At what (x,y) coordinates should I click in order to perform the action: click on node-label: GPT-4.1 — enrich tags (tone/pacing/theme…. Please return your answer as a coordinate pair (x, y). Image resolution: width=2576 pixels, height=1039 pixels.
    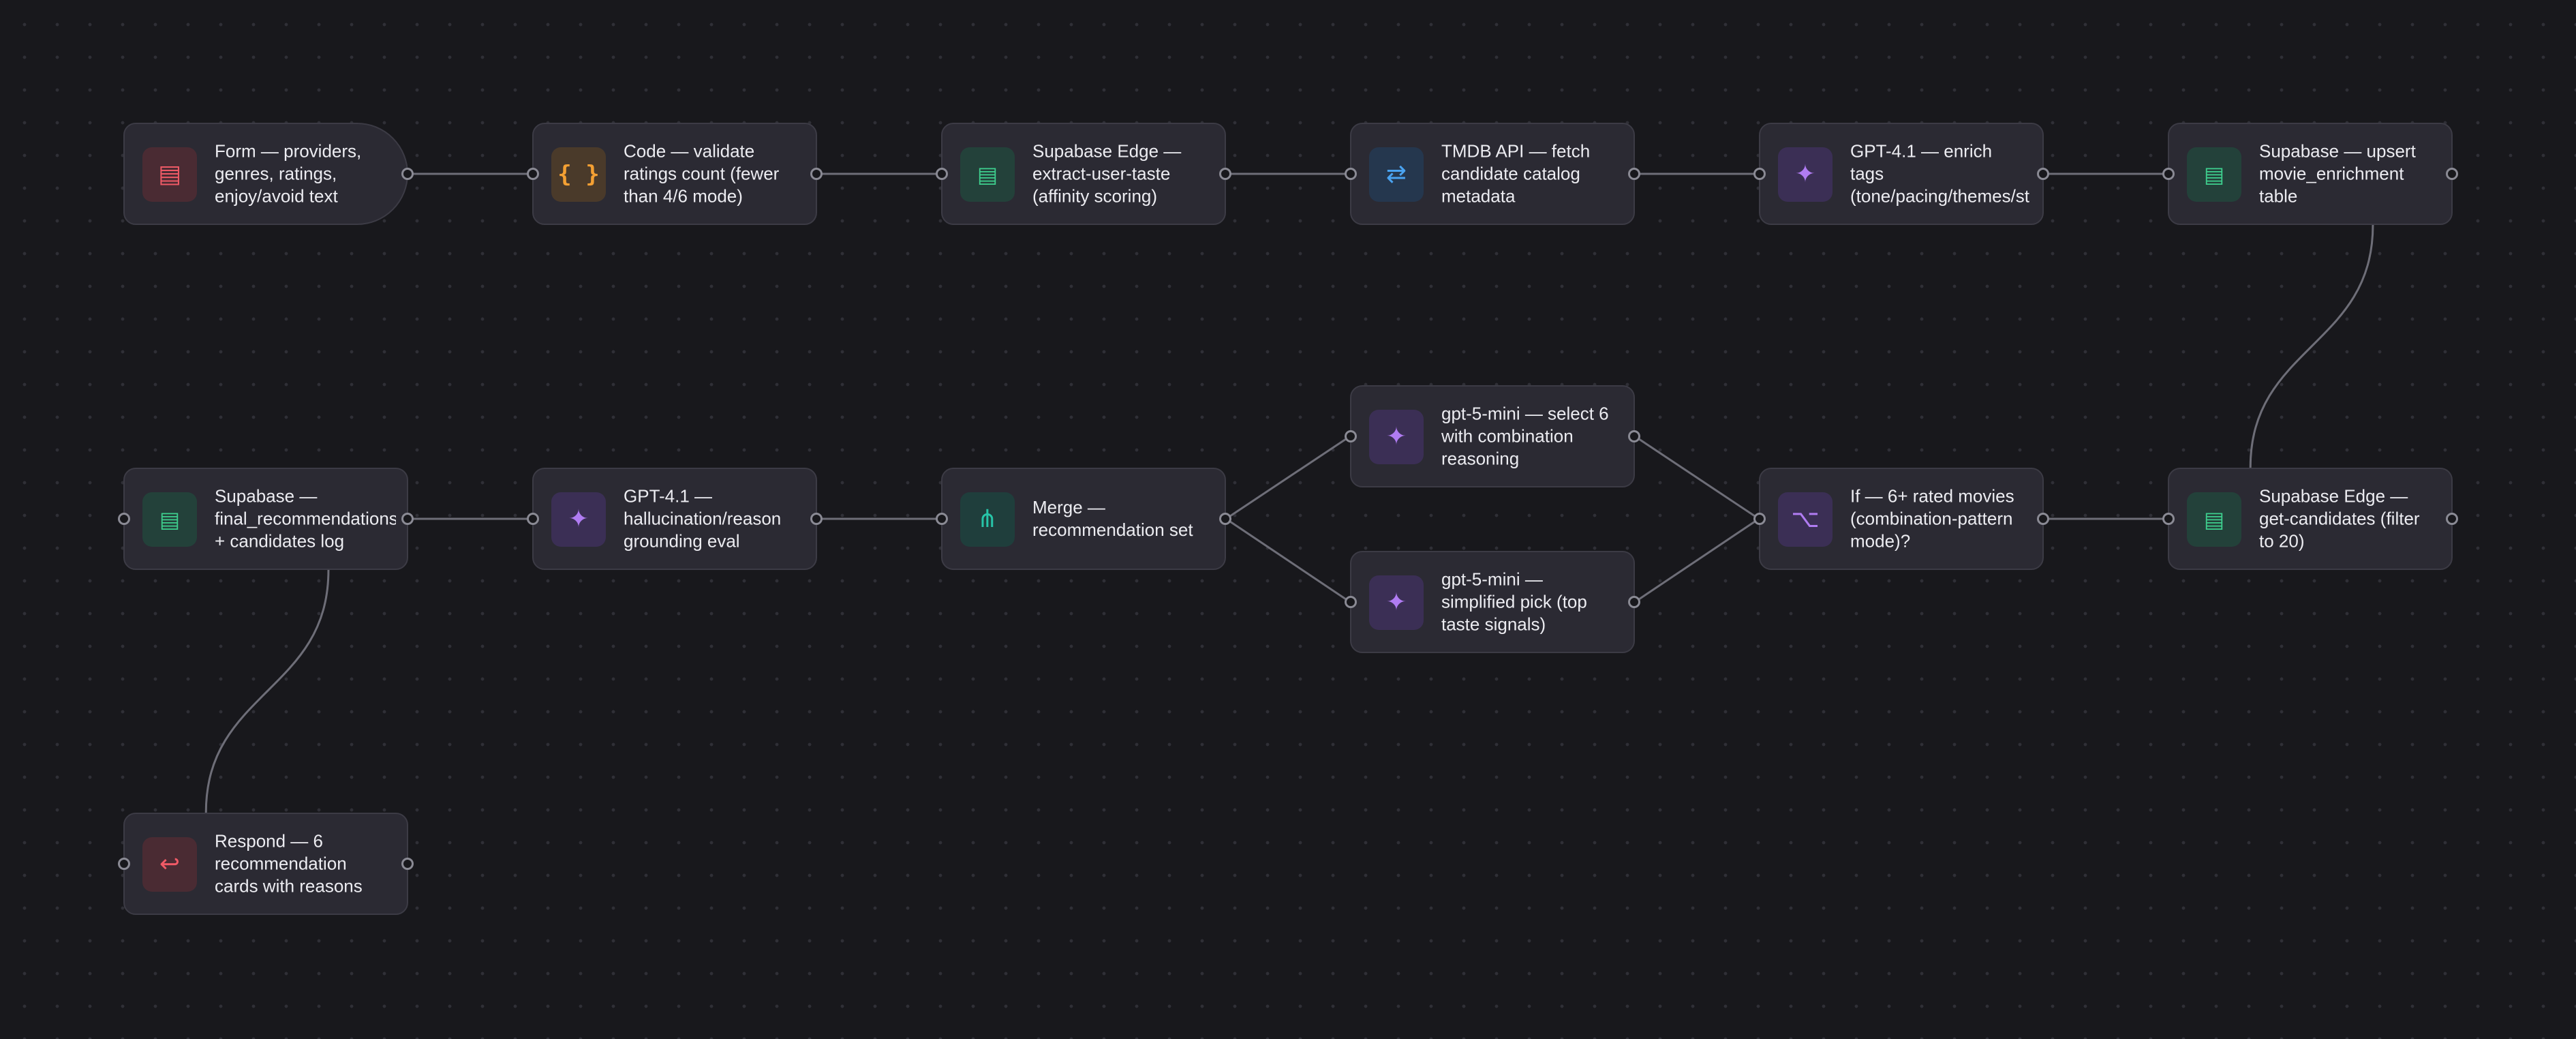
    Looking at the image, I should click on (1940, 173).